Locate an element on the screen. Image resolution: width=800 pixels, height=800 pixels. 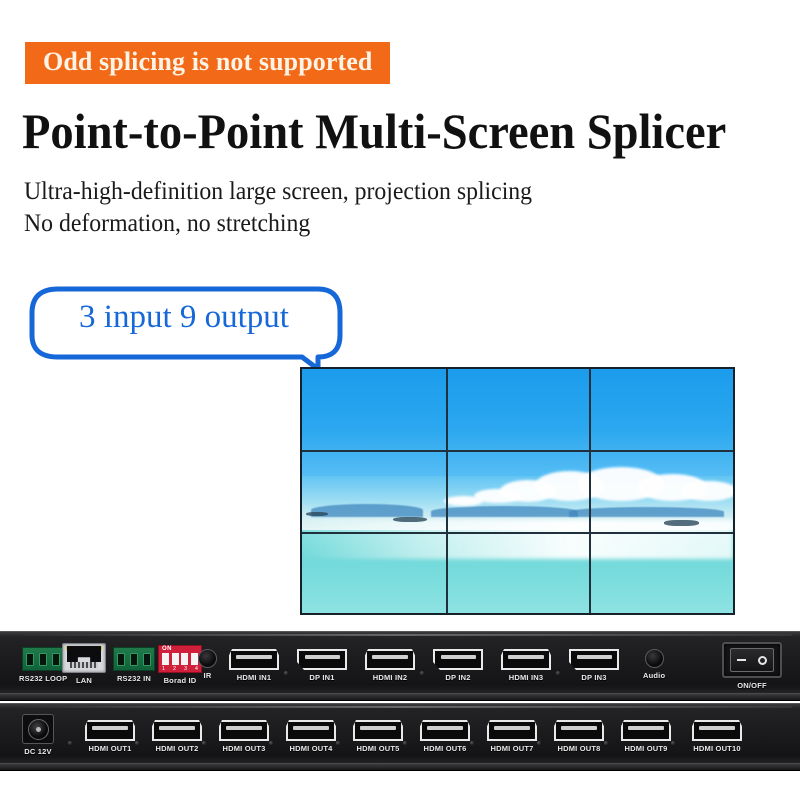
port-label: Borad ID is located at coordinates (180, 680).